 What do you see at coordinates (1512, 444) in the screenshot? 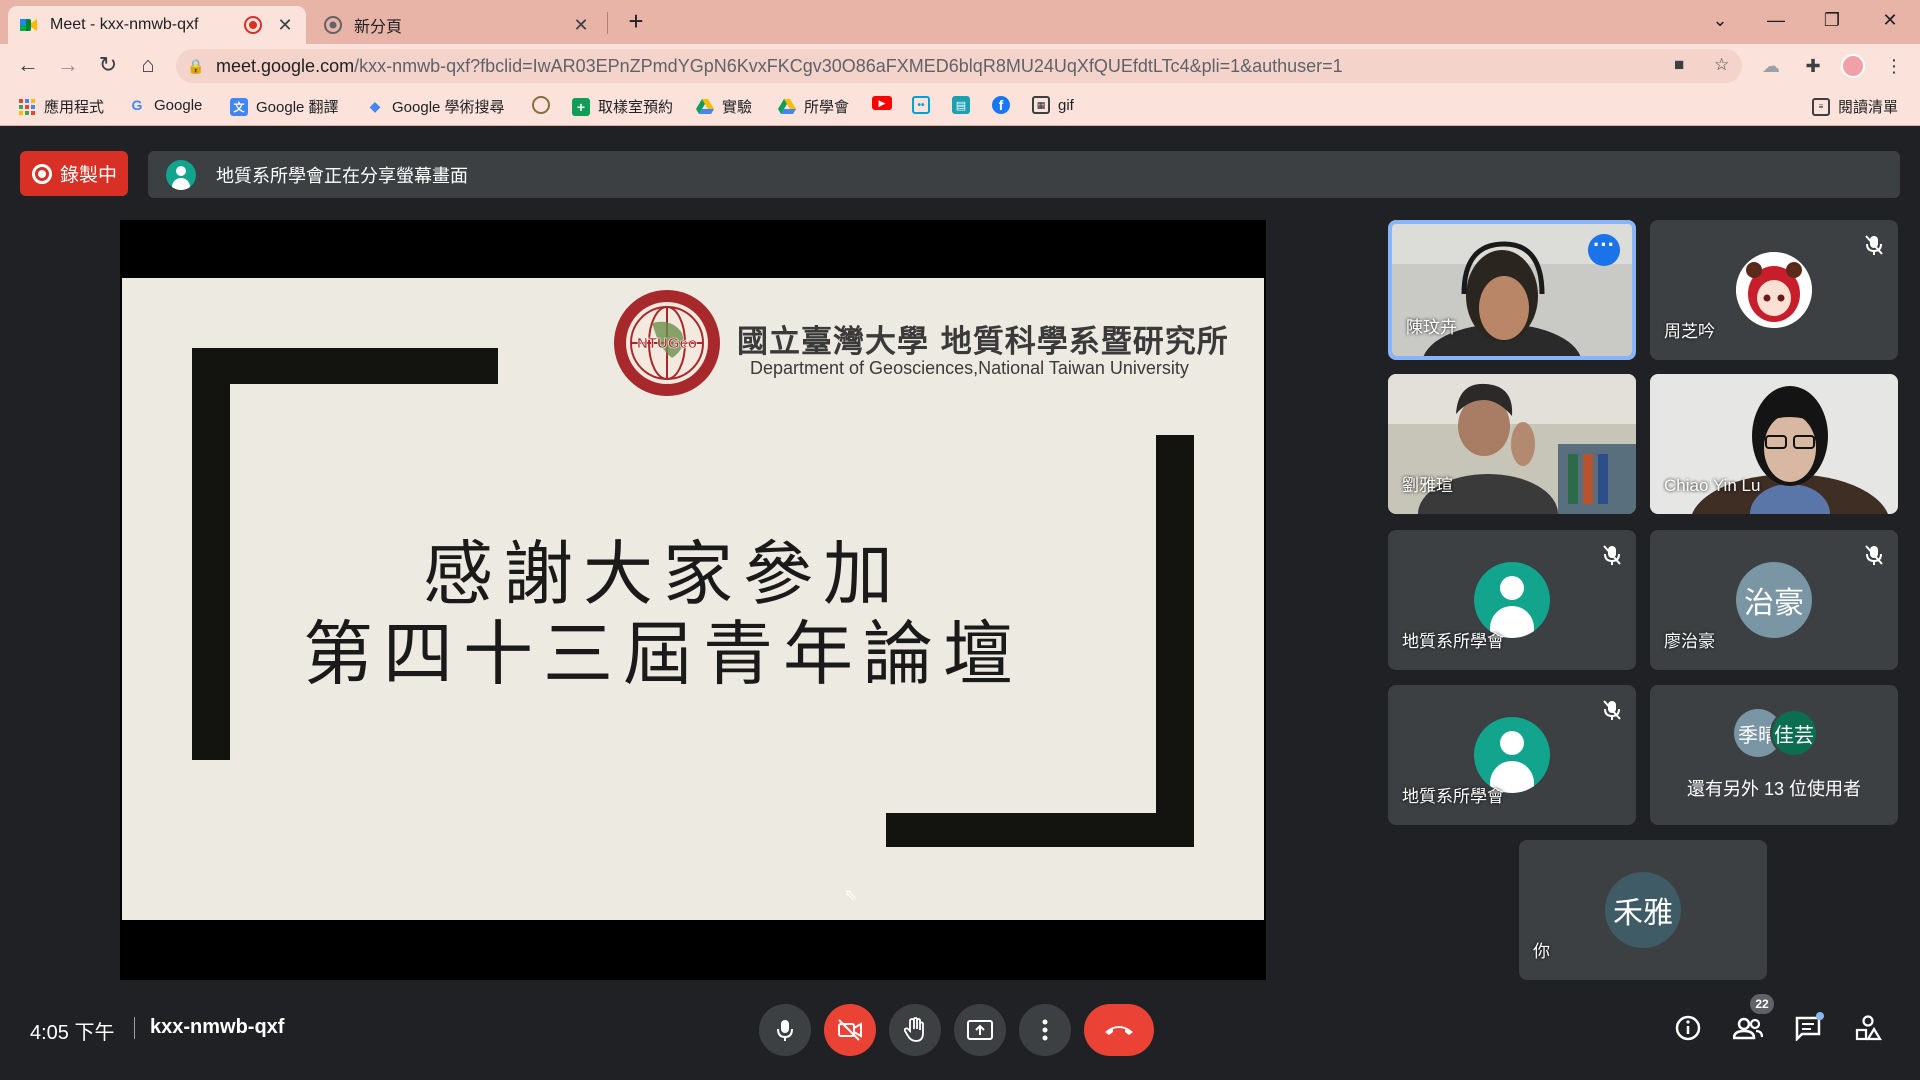
I see `participant-tile: 劉雅瑄` at bounding box center [1512, 444].